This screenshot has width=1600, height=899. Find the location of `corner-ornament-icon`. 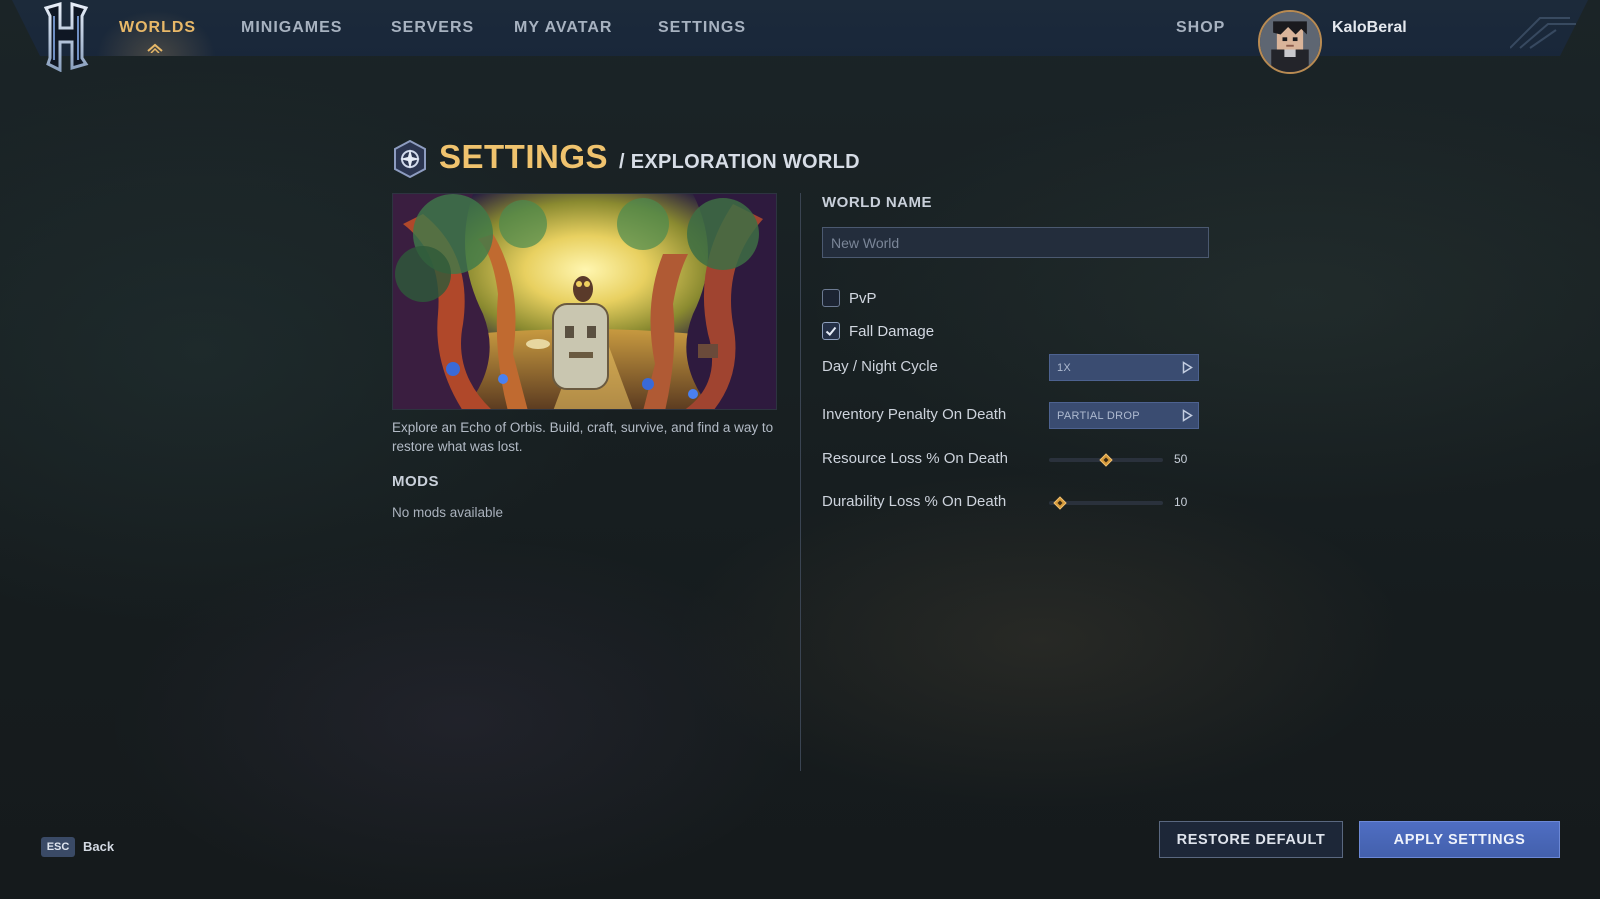

corner-ornament-icon is located at coordinates (1543, 33).